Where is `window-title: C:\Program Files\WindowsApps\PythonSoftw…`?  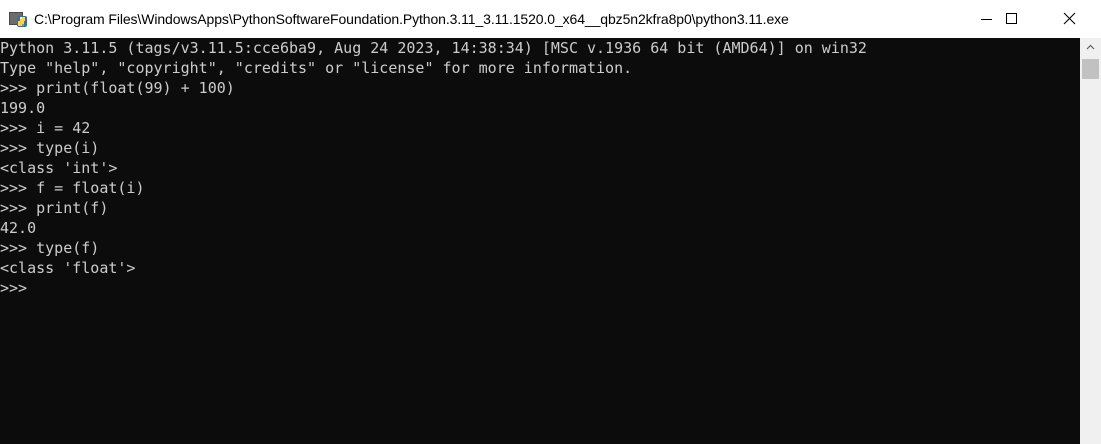
window-title: C:\Program Files\WindowsApps\PythonSoftw… is located at coordinates (411, 19).